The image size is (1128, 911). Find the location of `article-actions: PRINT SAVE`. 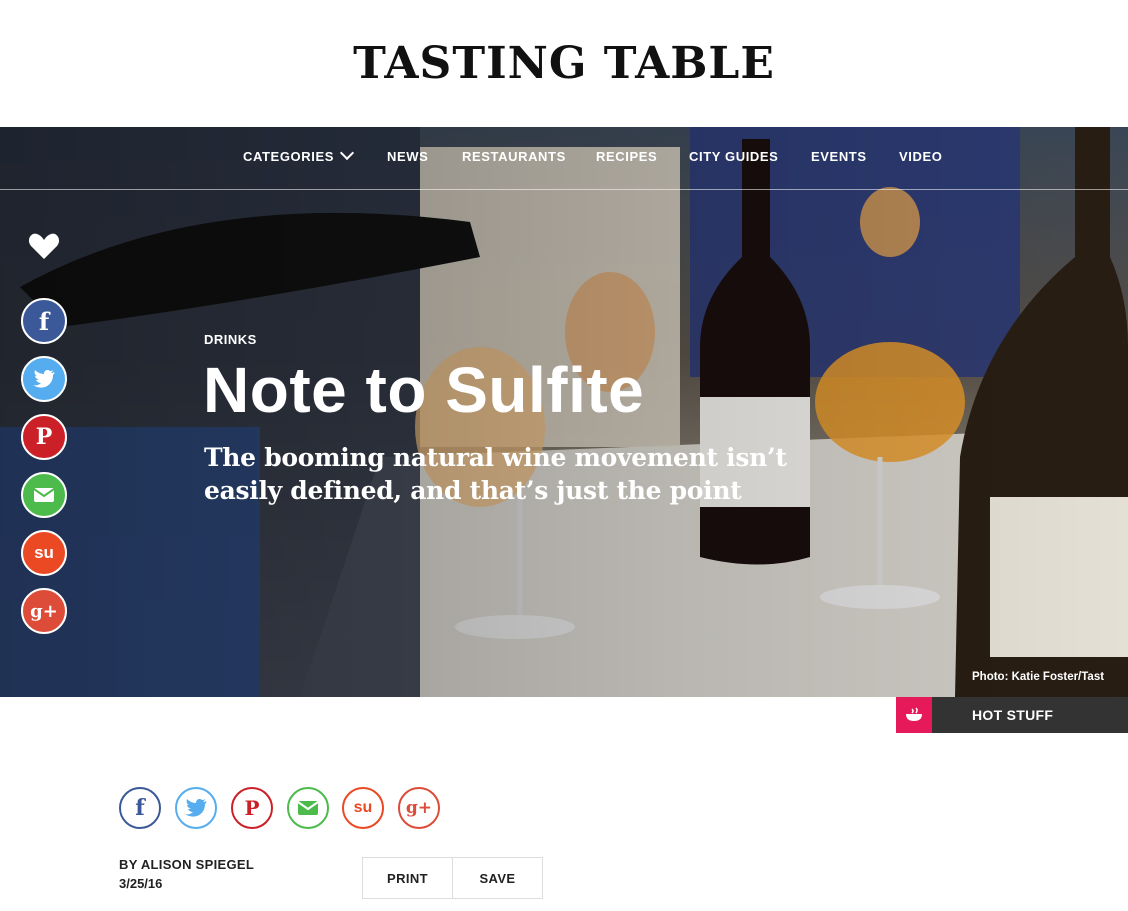

article-actions: PRINT SAVE is located at coordinates (452, 878).